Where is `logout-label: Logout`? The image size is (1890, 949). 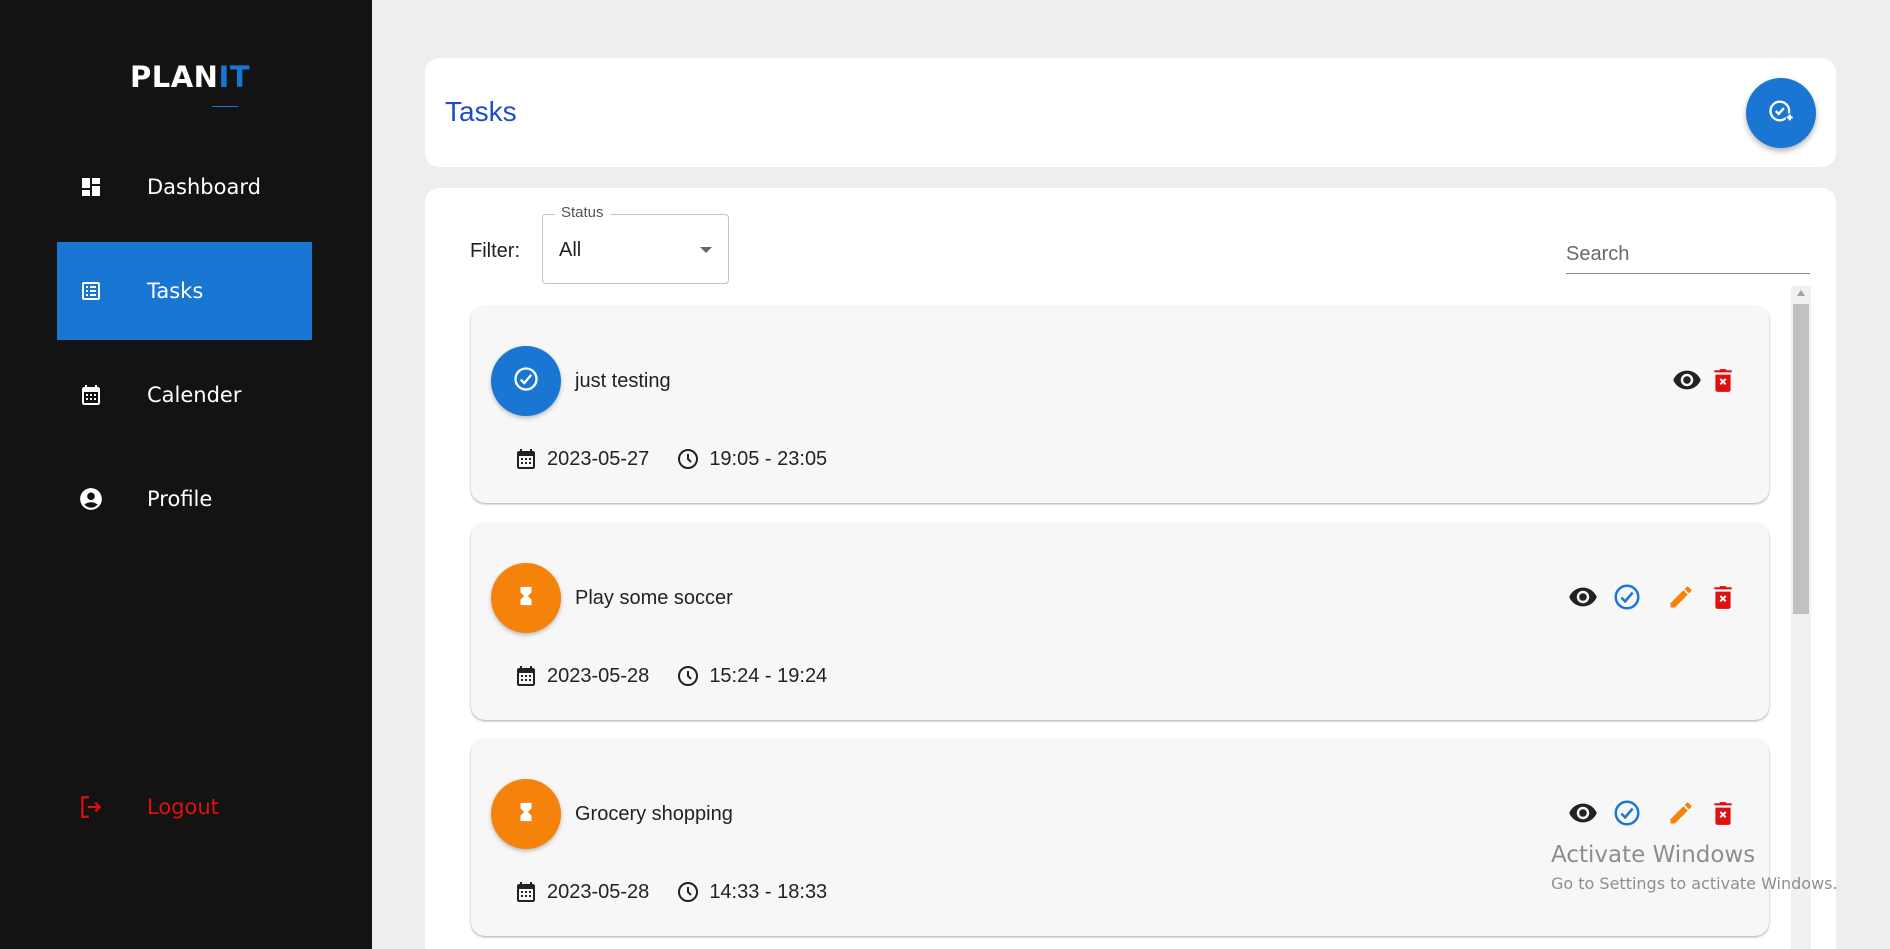
logout-label: Logout is located at coordinates (183, 807).